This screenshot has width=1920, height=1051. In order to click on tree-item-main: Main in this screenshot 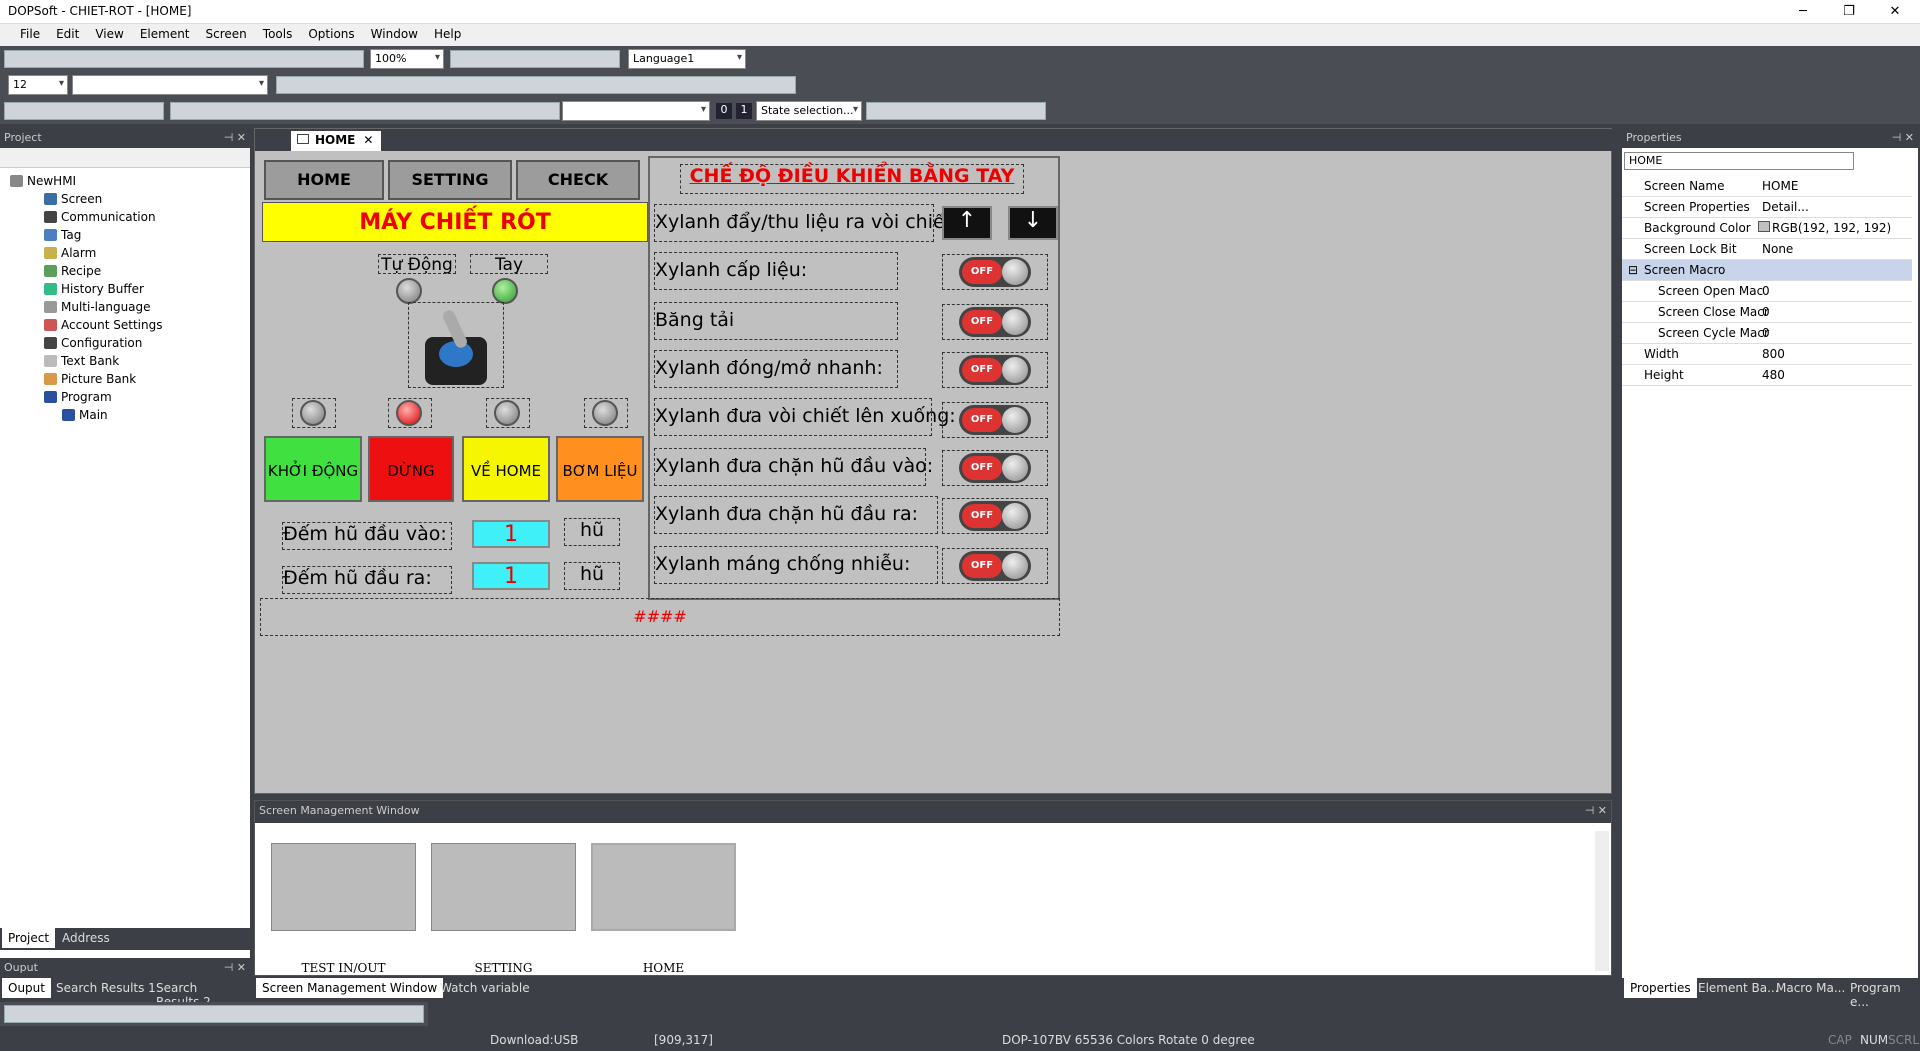, I will do `click(85, 415)`.